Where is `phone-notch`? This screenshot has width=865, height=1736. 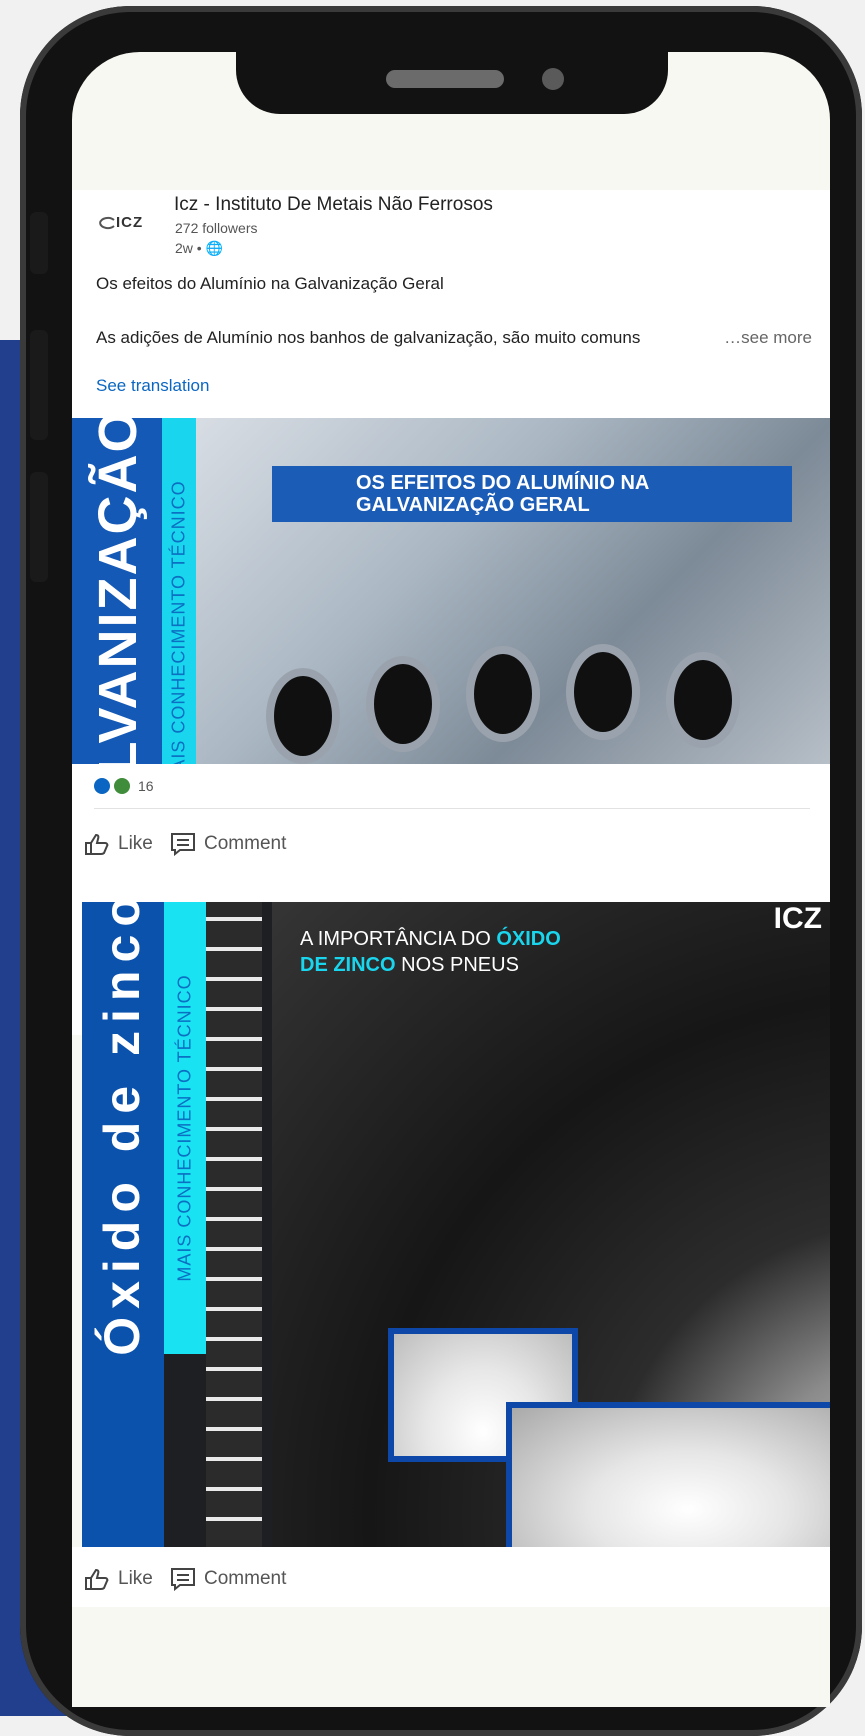
phone-notch is located at coordinates (452, 82).